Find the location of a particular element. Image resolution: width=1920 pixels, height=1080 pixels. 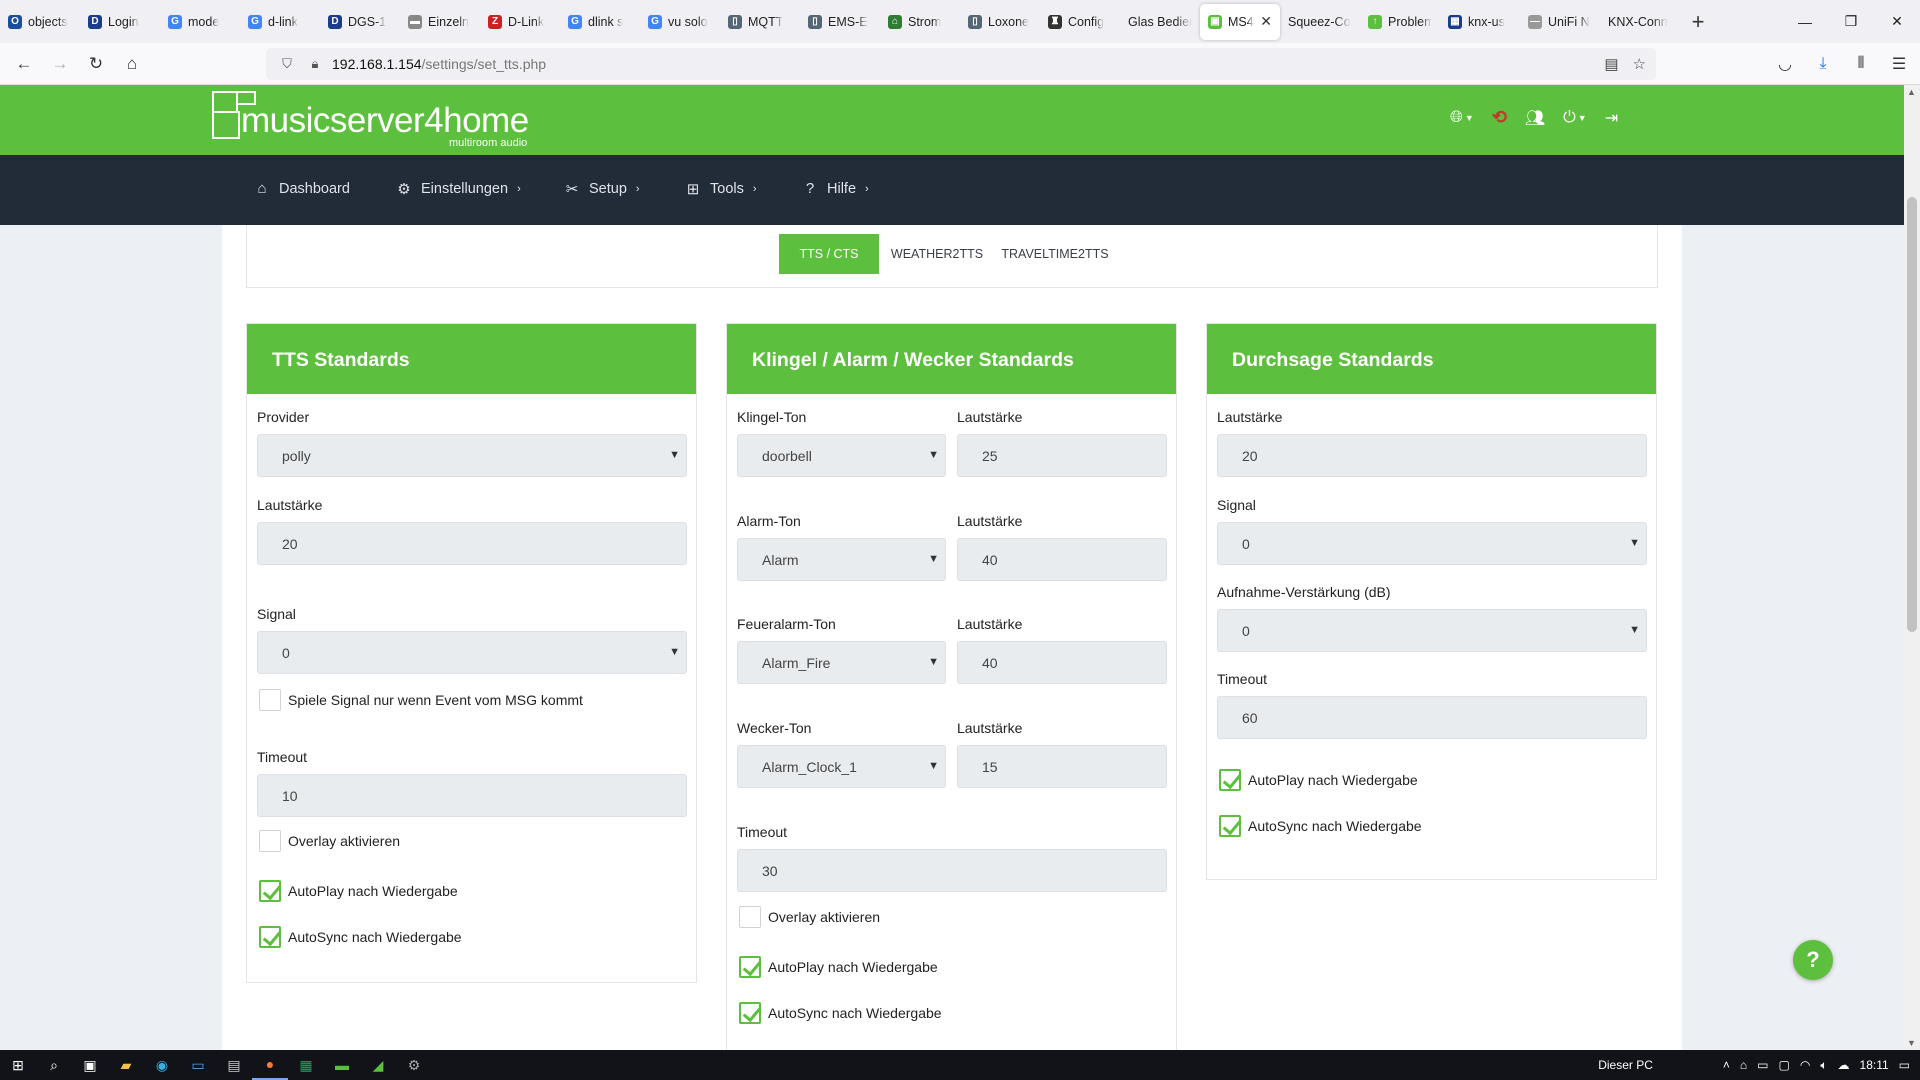

tab-traveltime2tts: TRAVELTIME2TTS is located at coordinates (1055, 254).